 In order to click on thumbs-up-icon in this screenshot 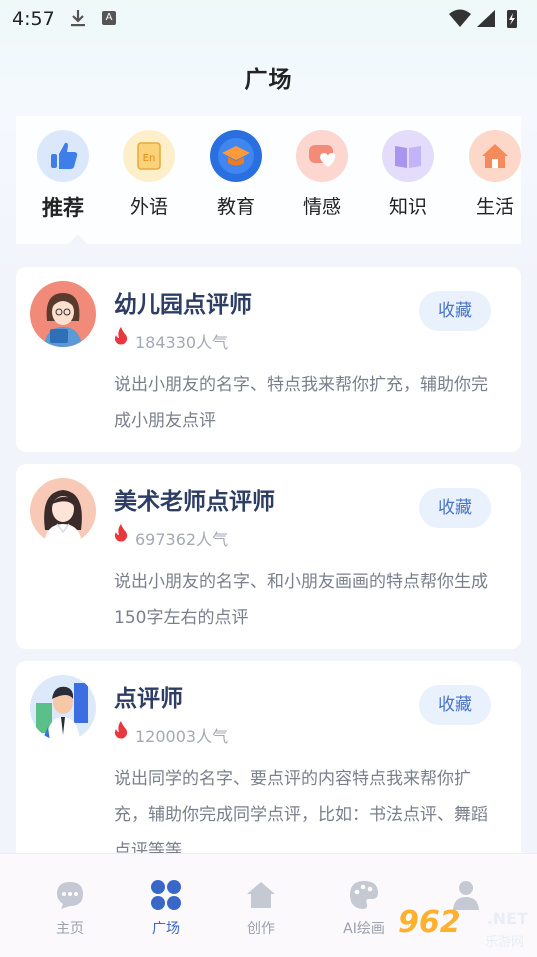, I will do `click(63, 156)`.